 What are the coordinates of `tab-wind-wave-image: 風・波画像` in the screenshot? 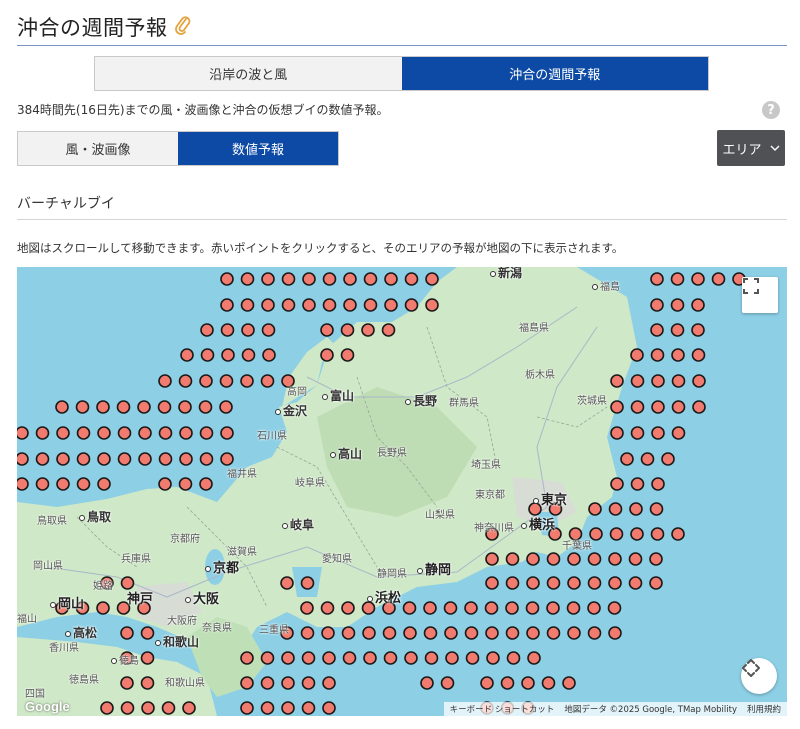 It's located at (98, 148).